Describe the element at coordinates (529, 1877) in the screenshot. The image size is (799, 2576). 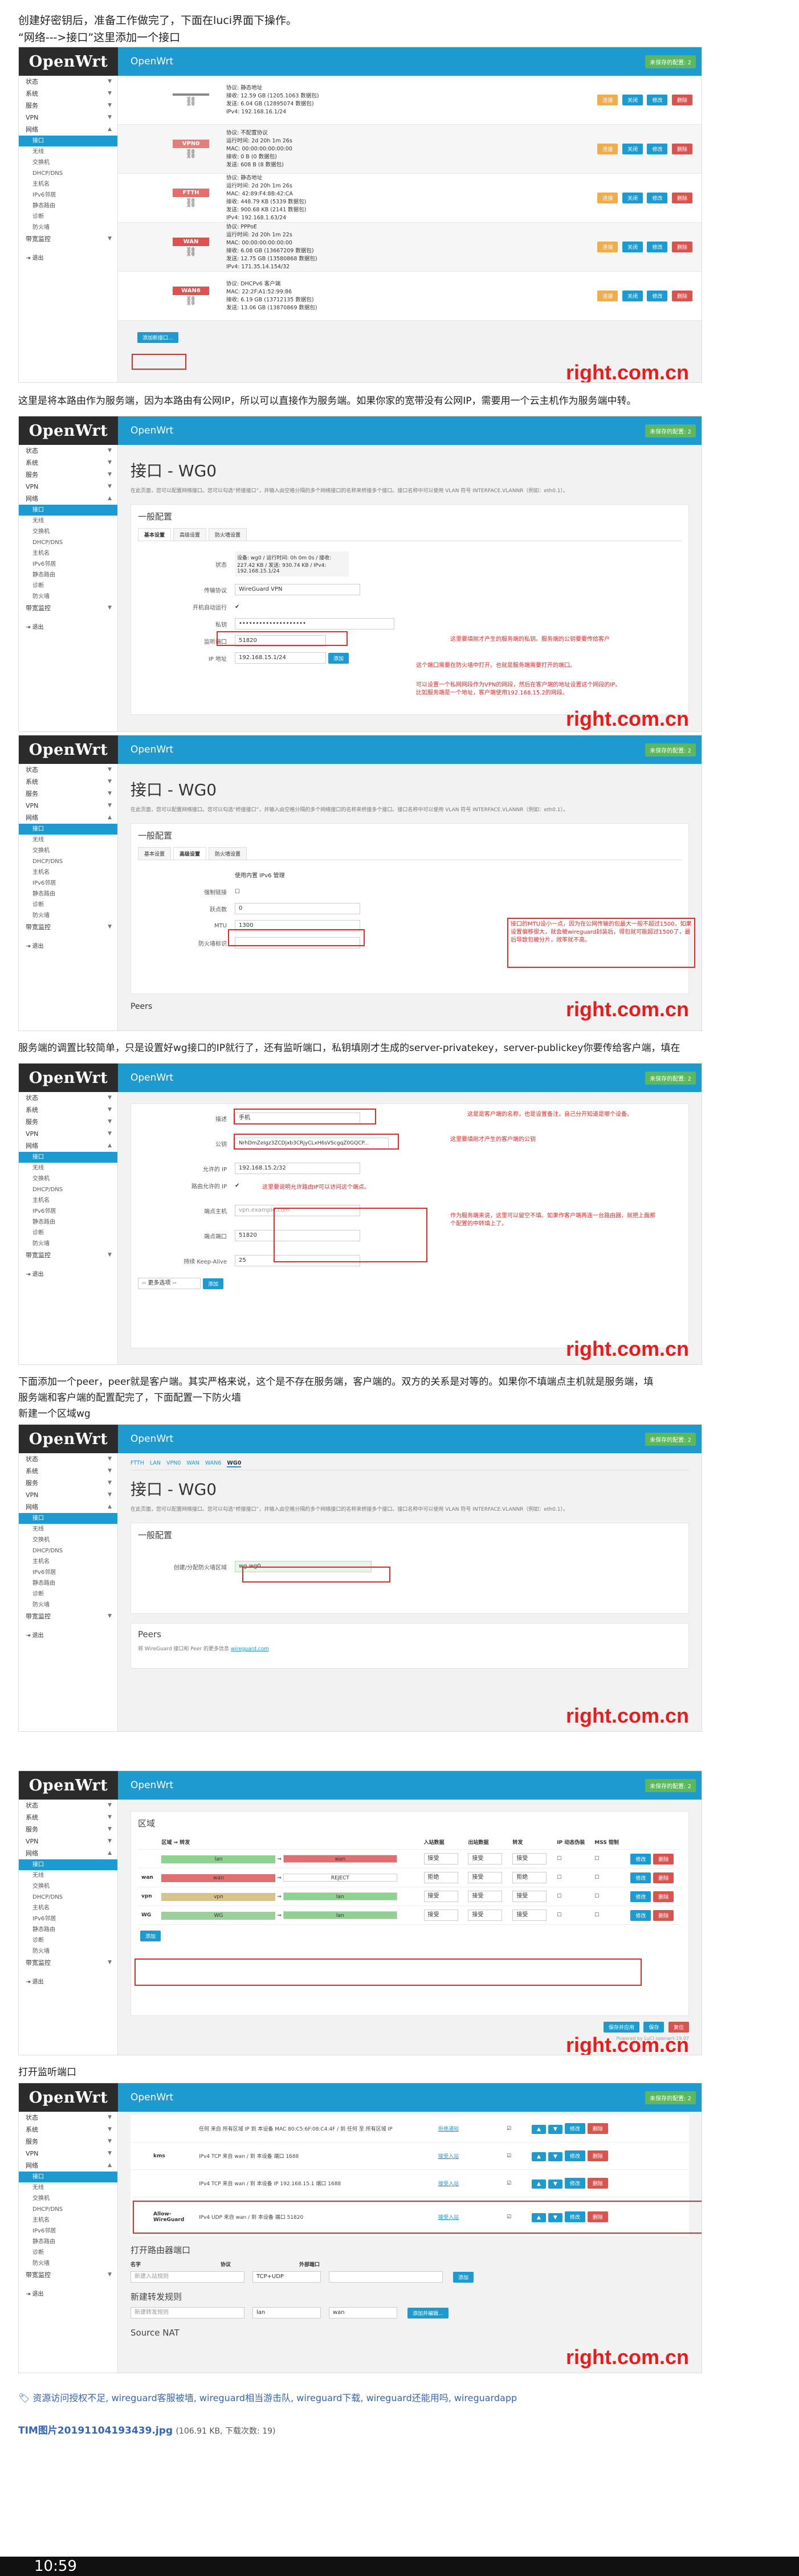
I see `zone-forward-select: 拒绝` at that location.